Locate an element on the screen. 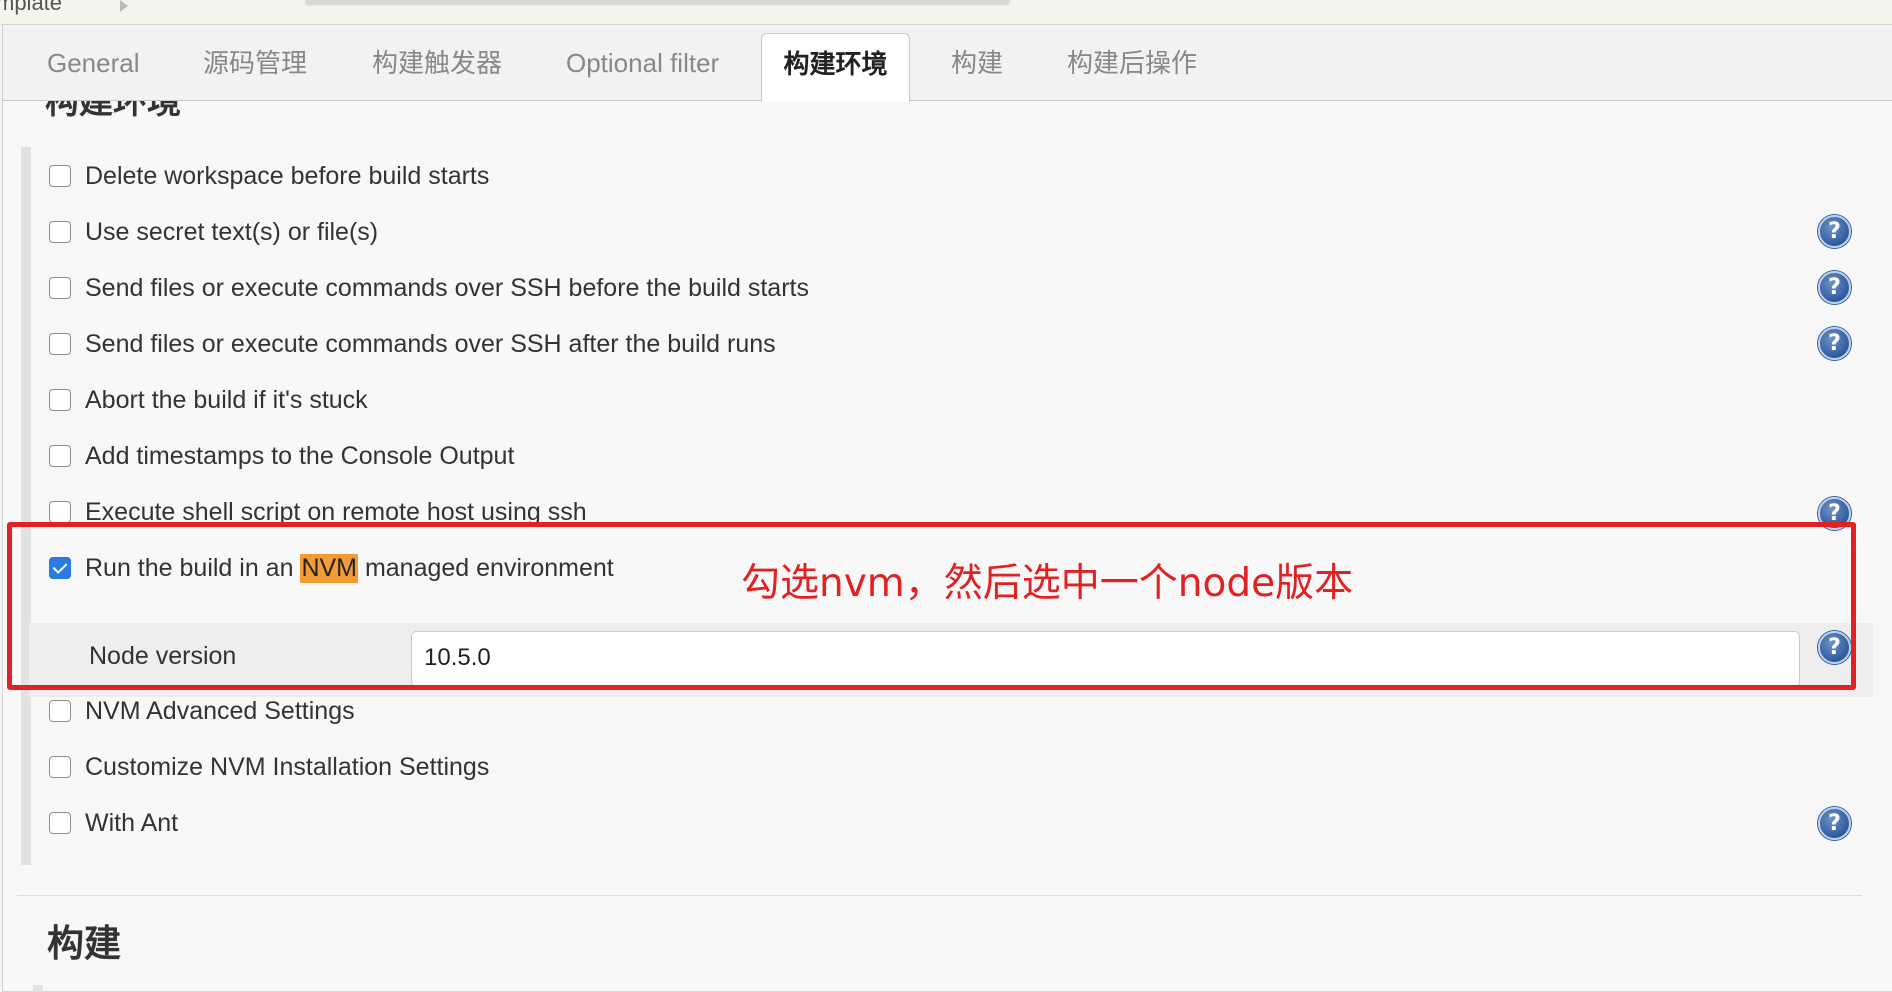 The height and width of the screenshot is (992, 1892). option-label: Add timestamps to the Console Output is located at coordinates (300, 455).